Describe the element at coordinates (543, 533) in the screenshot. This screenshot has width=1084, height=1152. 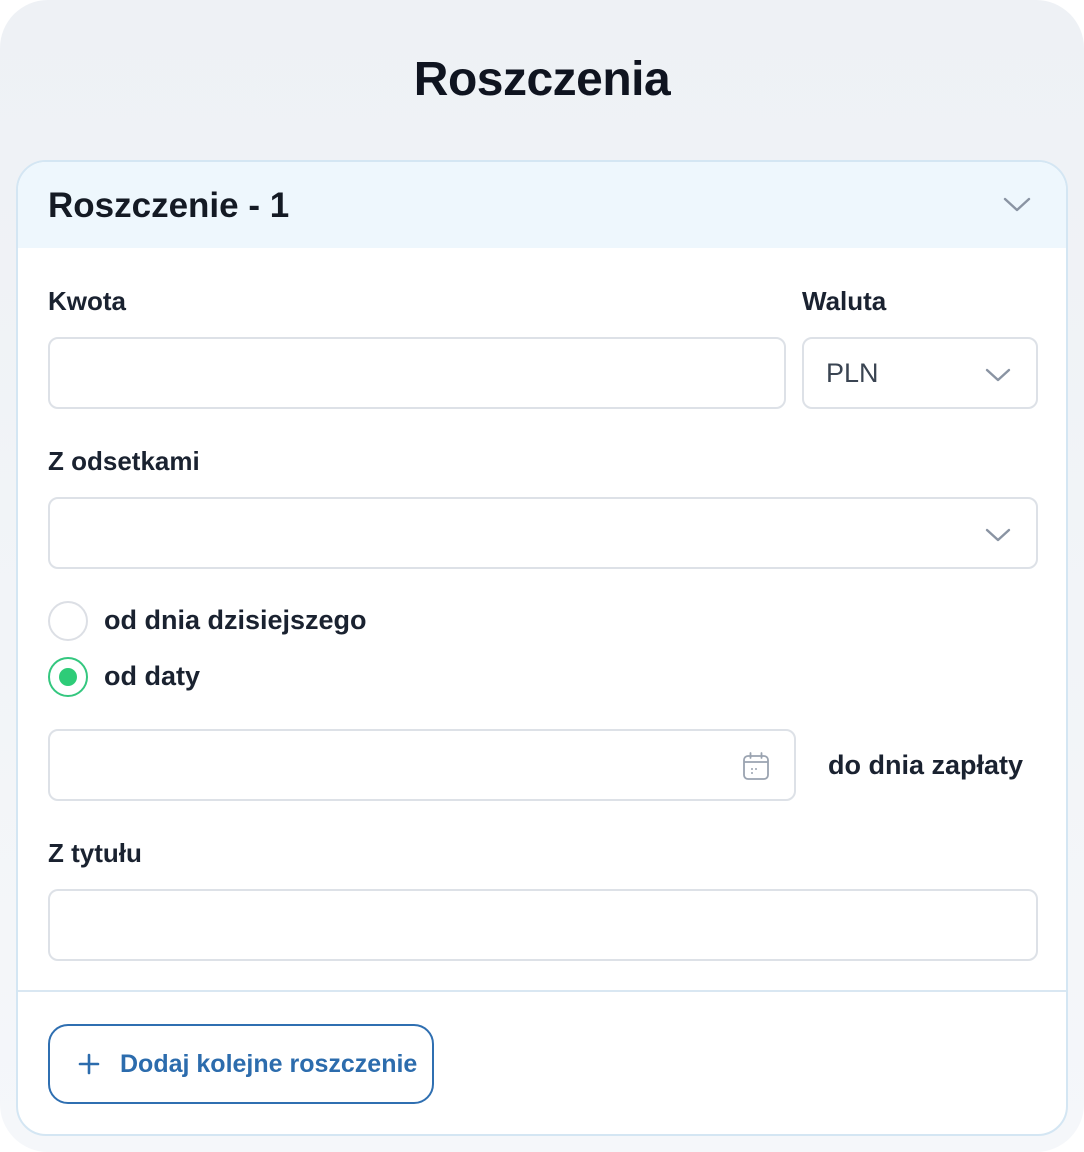
I see `interest-select` at that location.